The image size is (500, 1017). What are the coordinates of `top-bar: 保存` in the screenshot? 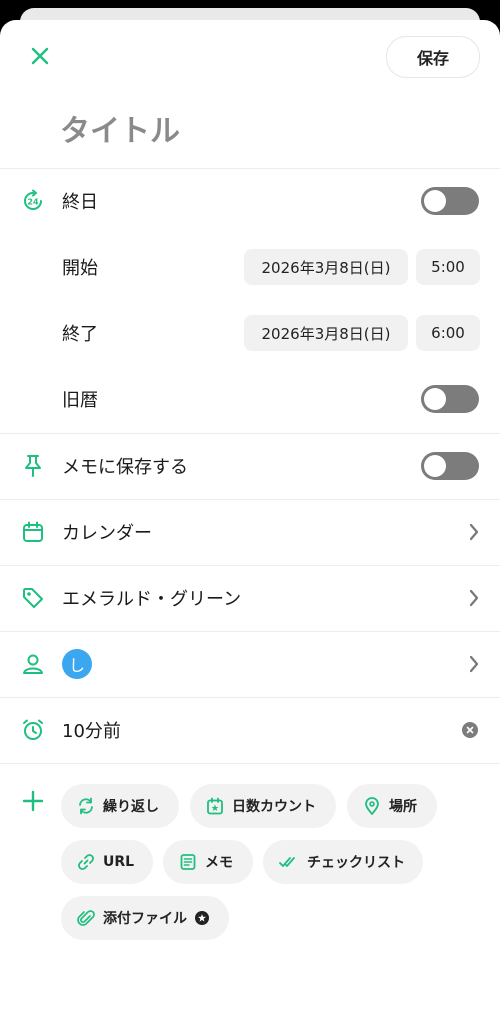 It's located at (250, 60).